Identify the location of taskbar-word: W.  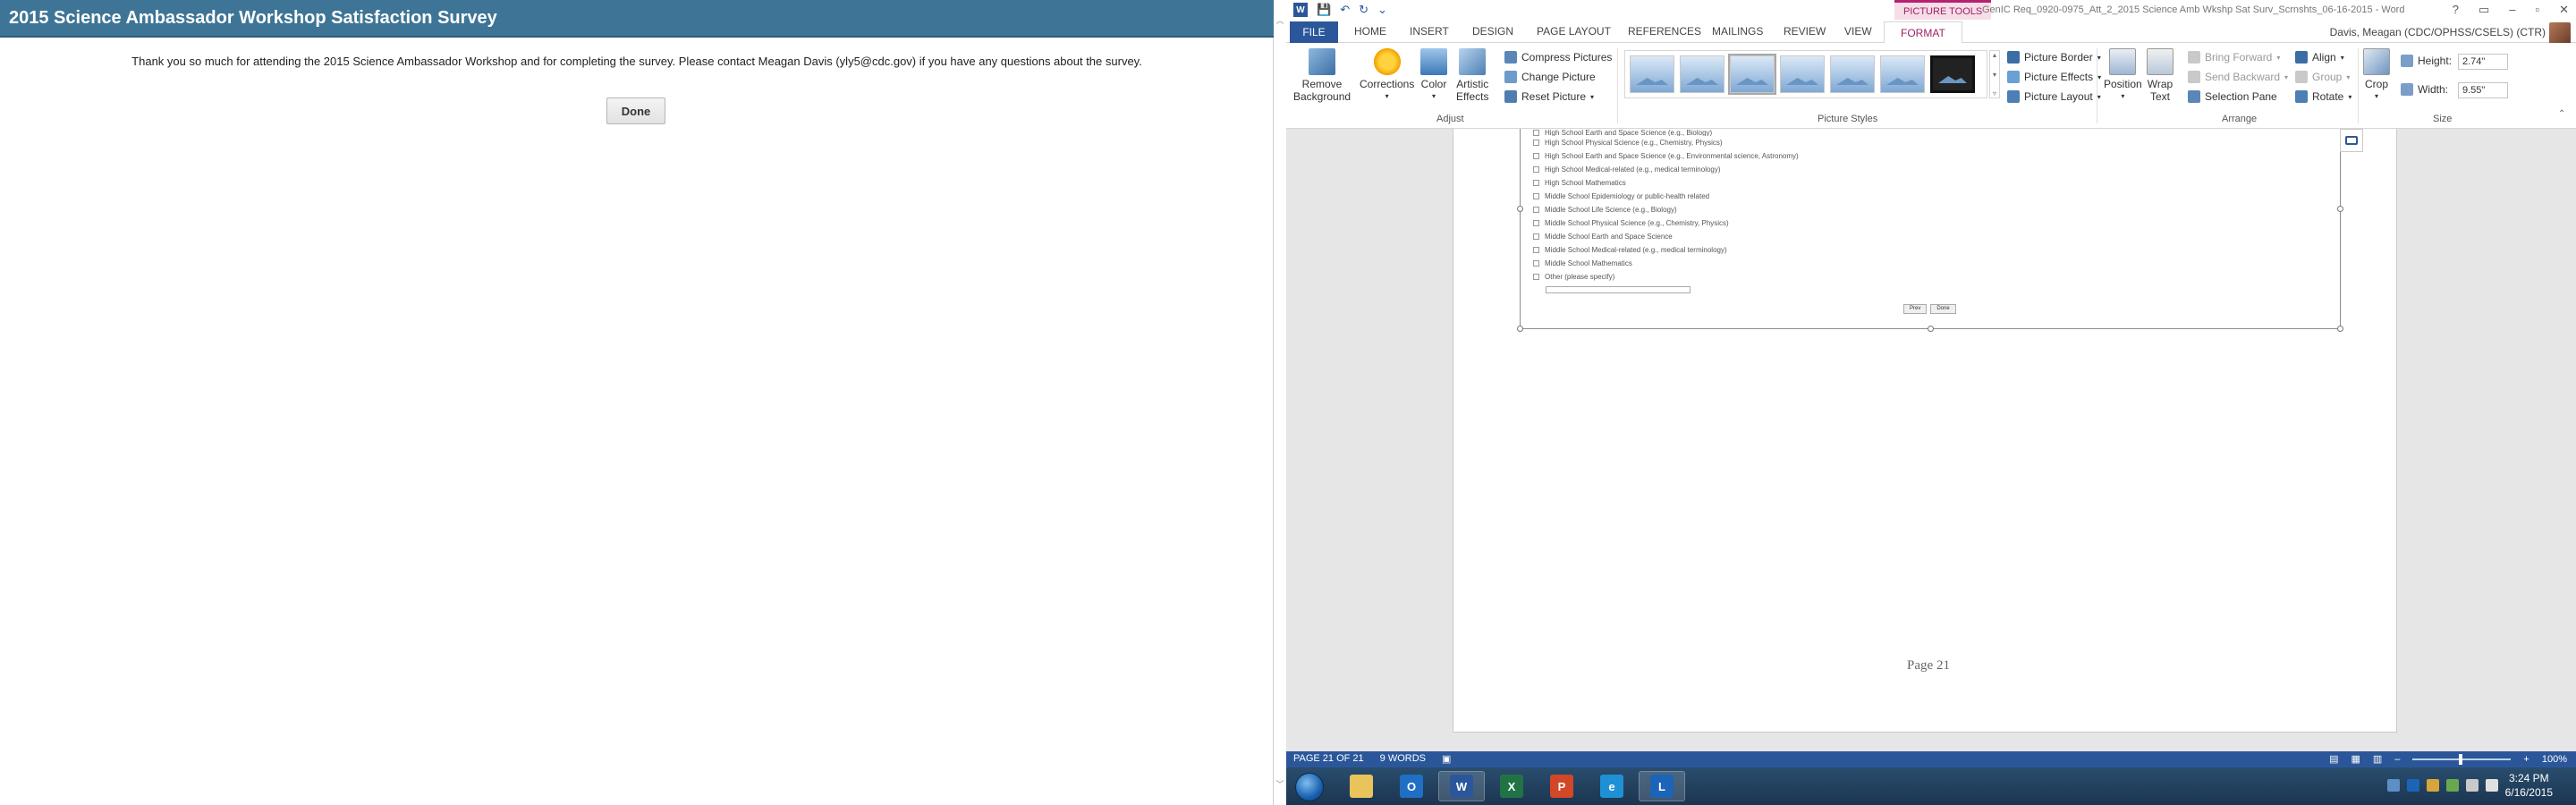
(1461, 786).